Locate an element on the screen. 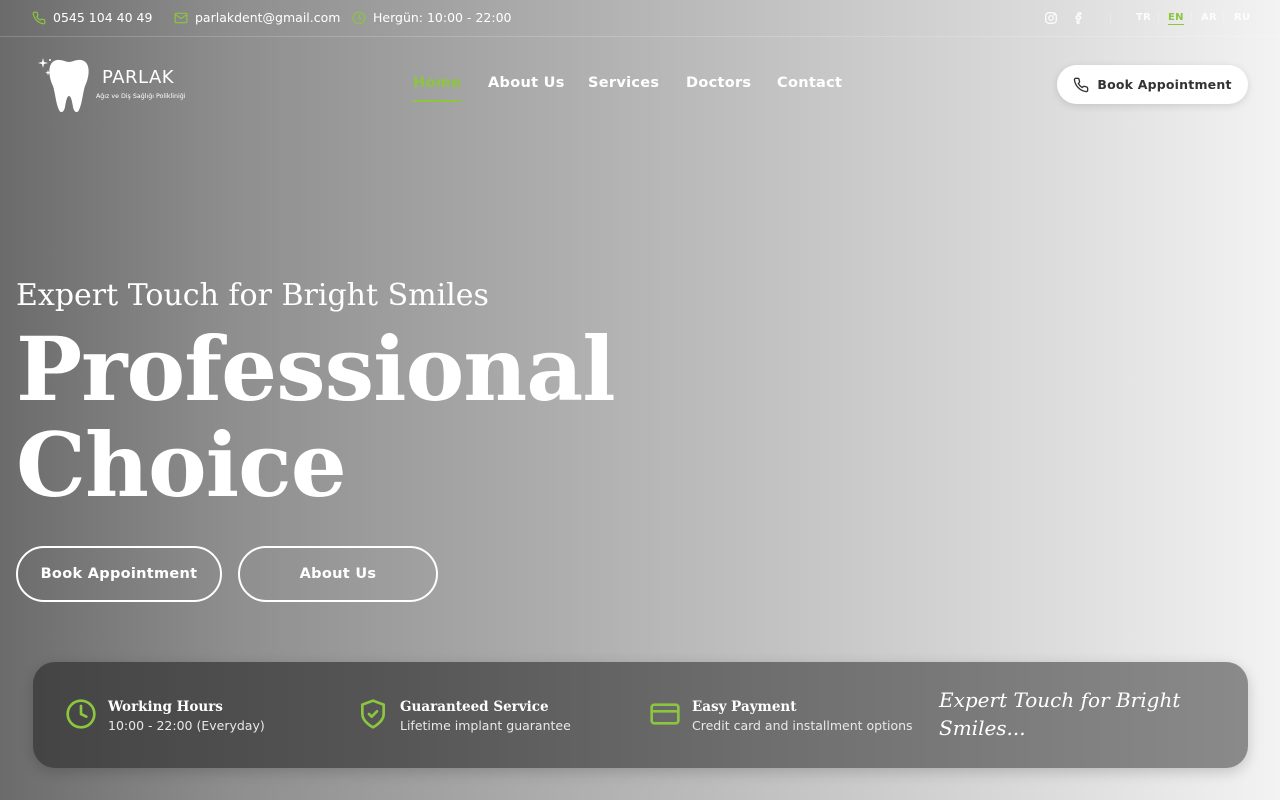 The height and width of the screenshot is (800, 1280). feature-title: Working Hours is located at coordinates (165, 707).